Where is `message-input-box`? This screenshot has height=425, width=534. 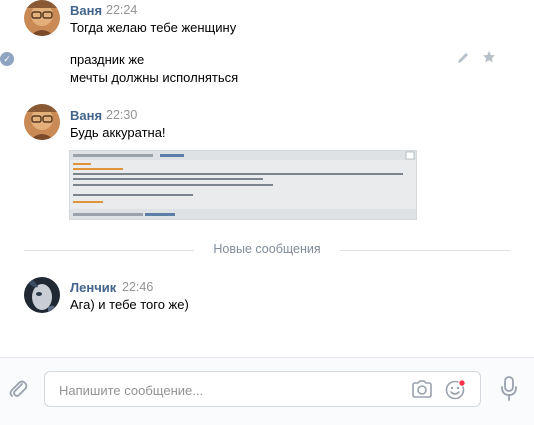
message-input-box is located at coordinates (262, 389).